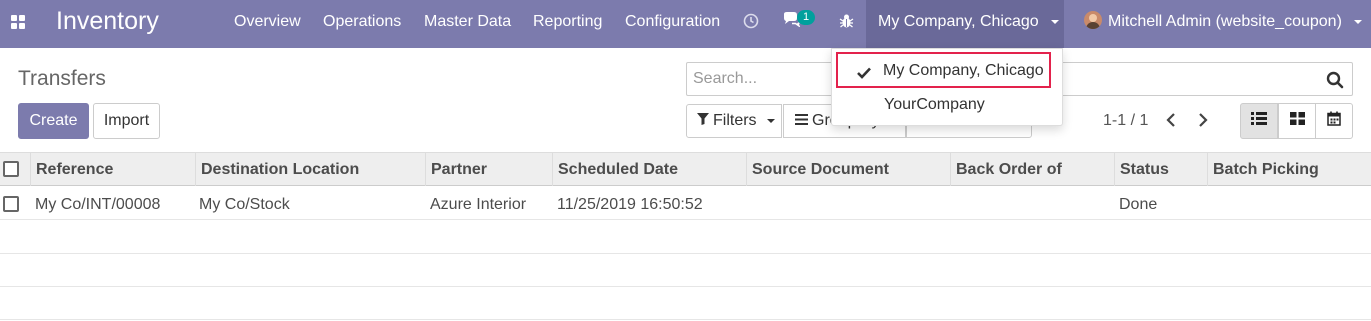 This screenshot has height=321, width=1371. I want to click on menu-operations: Operations, so click(362, 22).